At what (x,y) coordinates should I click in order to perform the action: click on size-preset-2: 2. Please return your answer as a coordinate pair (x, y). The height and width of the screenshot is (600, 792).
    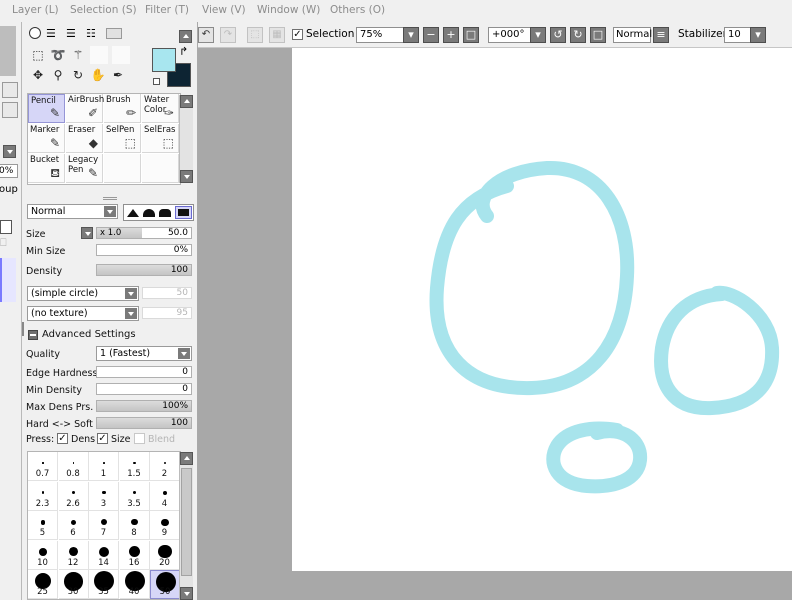
    Looking at the image, I should click on (165, 466).